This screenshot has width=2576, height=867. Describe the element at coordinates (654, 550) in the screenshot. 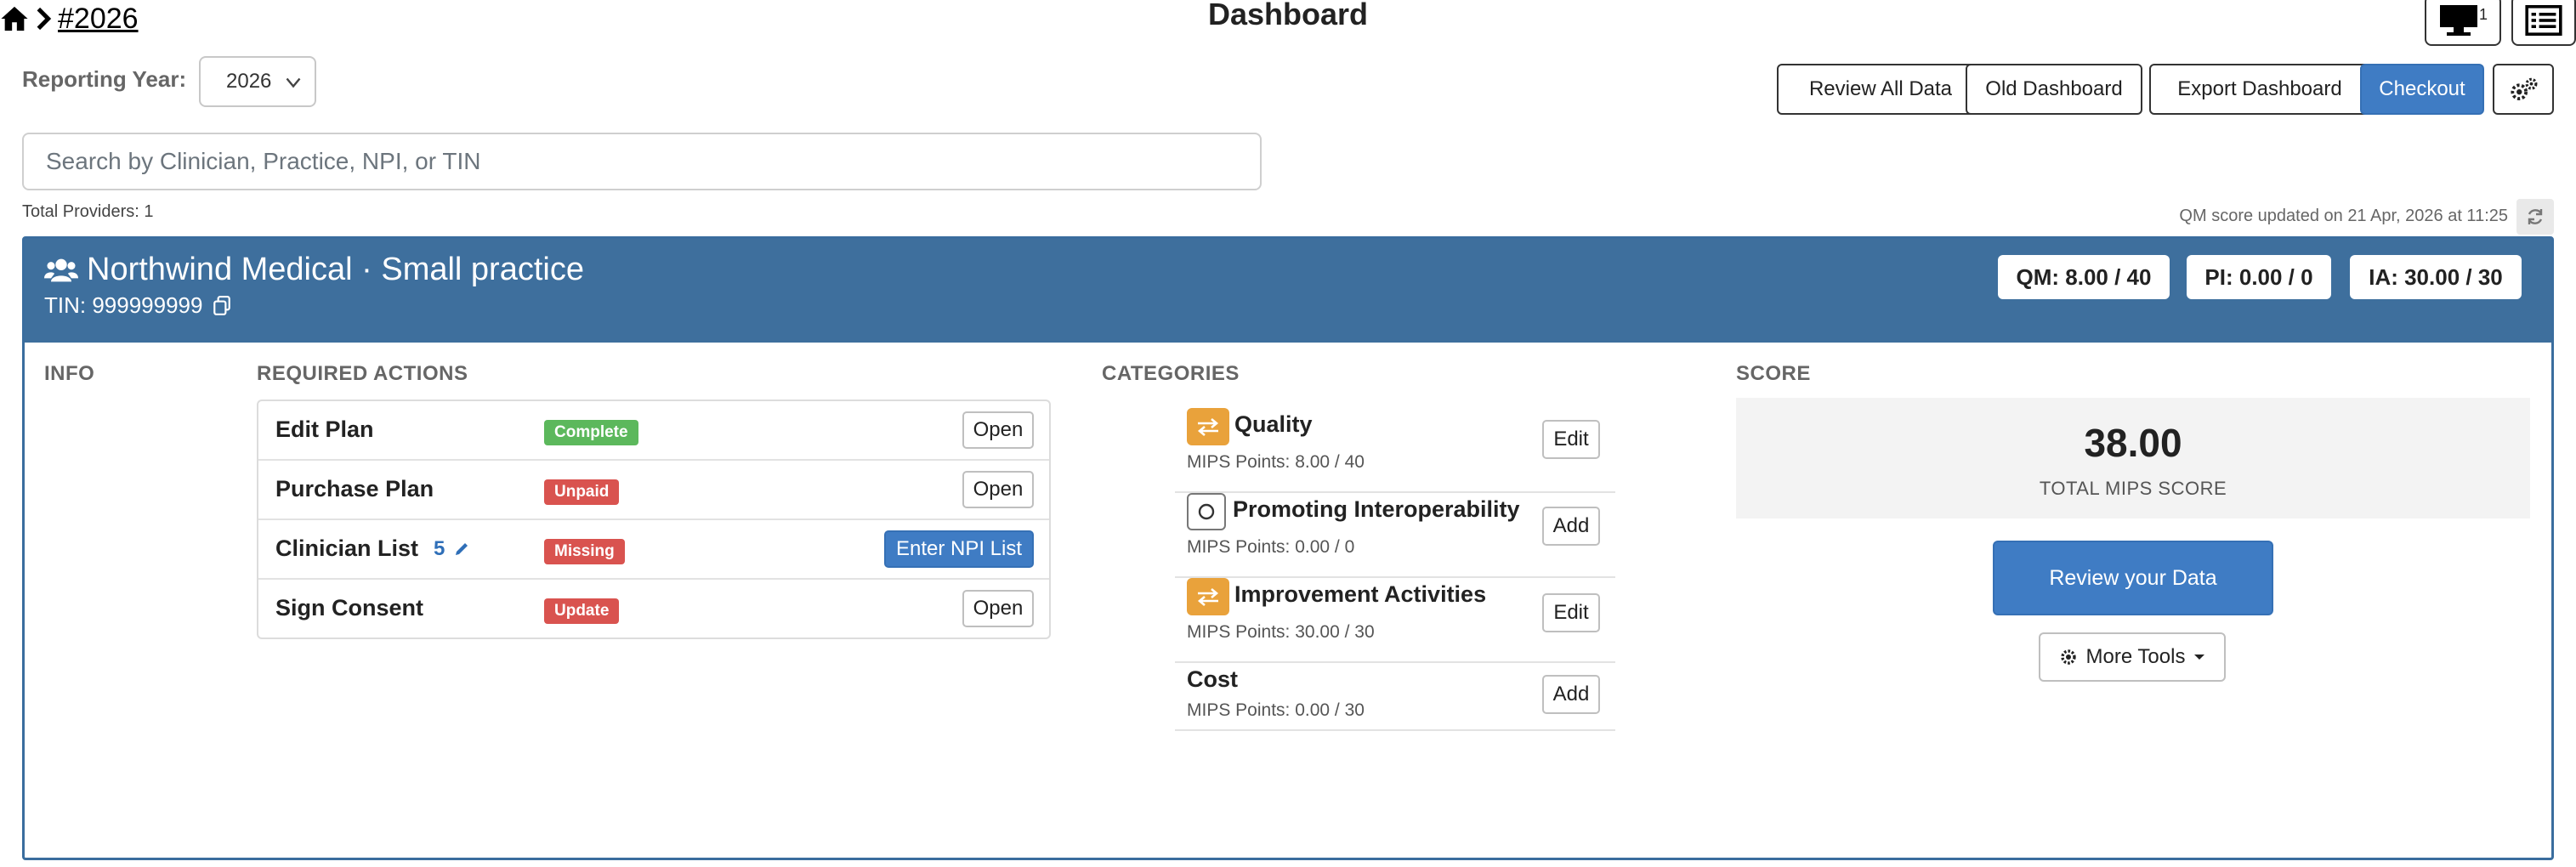

I see `action-row-clinician-list: Clinician List 5 Missing Enter NPI List` at that location.